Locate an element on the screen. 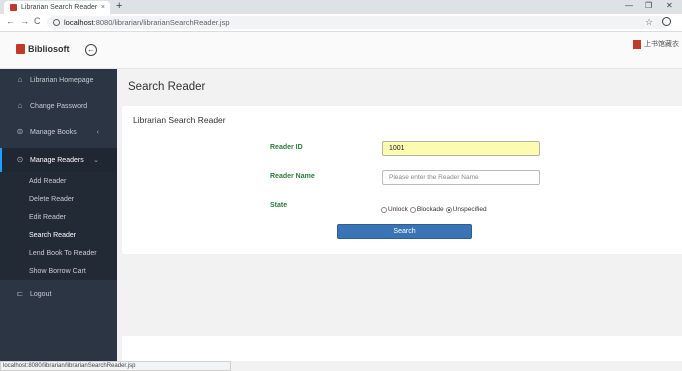 The height and width of the screenshot is (371, 682). radio-unlock is located at coordinates (384, 209).